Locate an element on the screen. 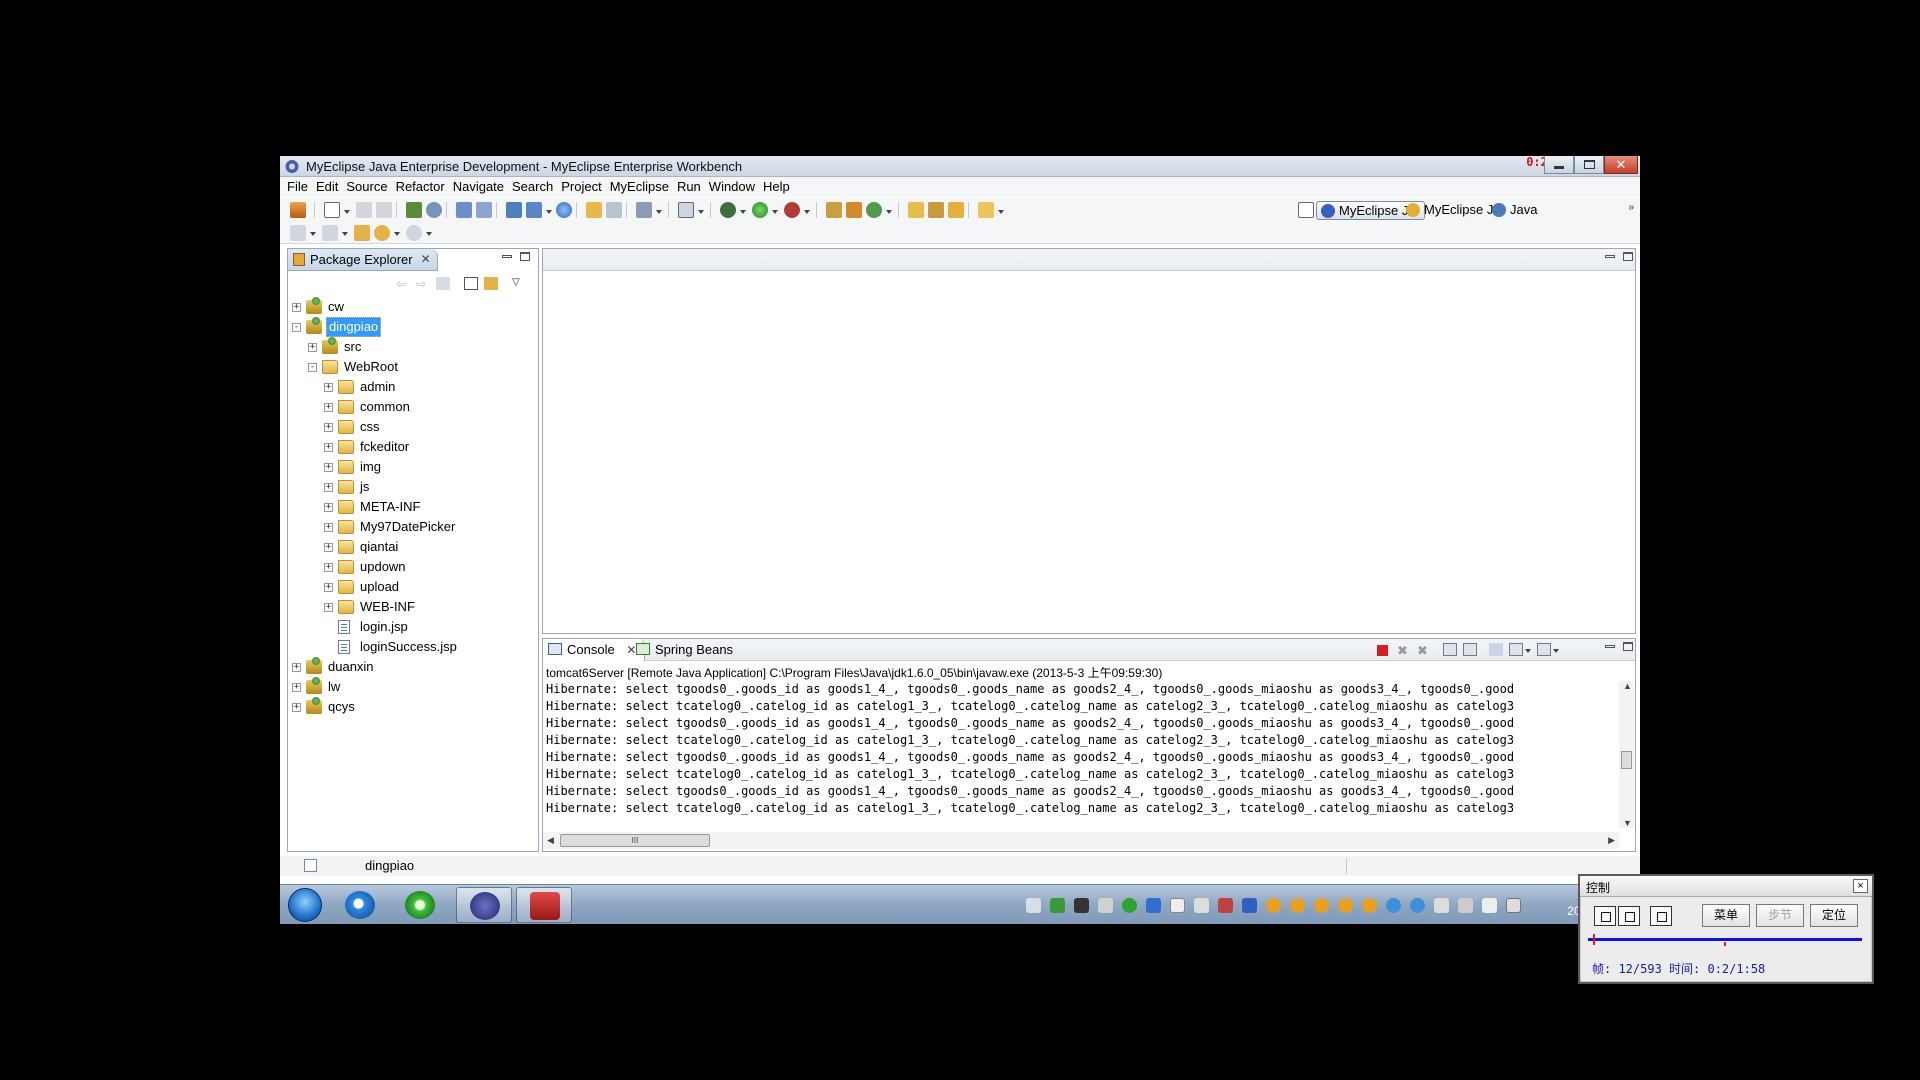 The height and width of the screenshot is (1080, 1920). close-icon: × is located at coordinates (1860, 886).